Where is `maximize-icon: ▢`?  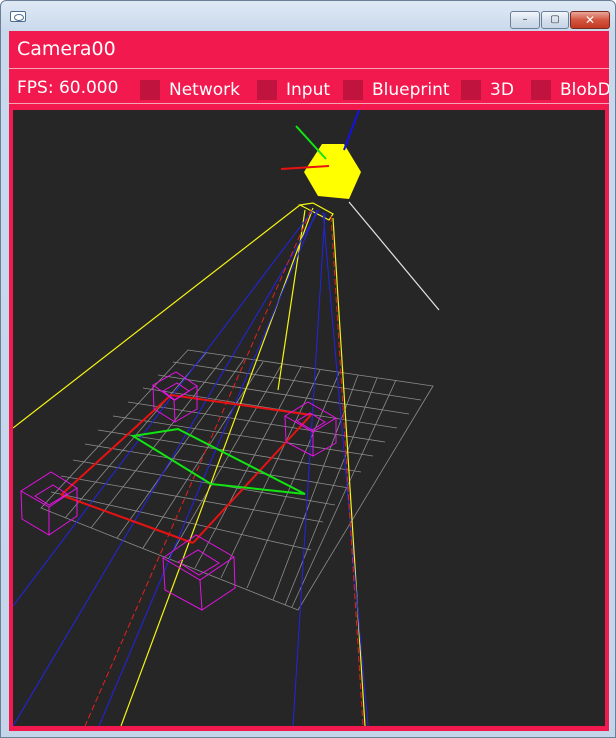
maximize-icon: ▢ is located at coordinates (555, 19).